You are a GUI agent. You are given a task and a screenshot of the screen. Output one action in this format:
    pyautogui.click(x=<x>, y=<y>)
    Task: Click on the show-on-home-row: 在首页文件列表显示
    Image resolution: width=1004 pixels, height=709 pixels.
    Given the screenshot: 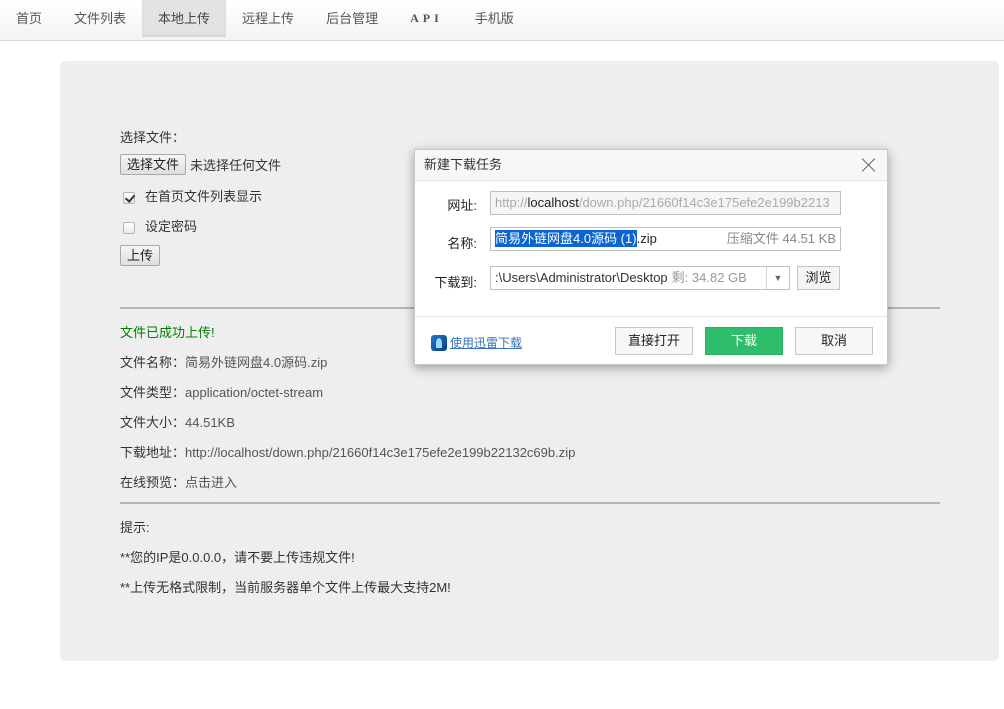 What is the action you would take?
    pyautogui.click(x=191, y=195)
    